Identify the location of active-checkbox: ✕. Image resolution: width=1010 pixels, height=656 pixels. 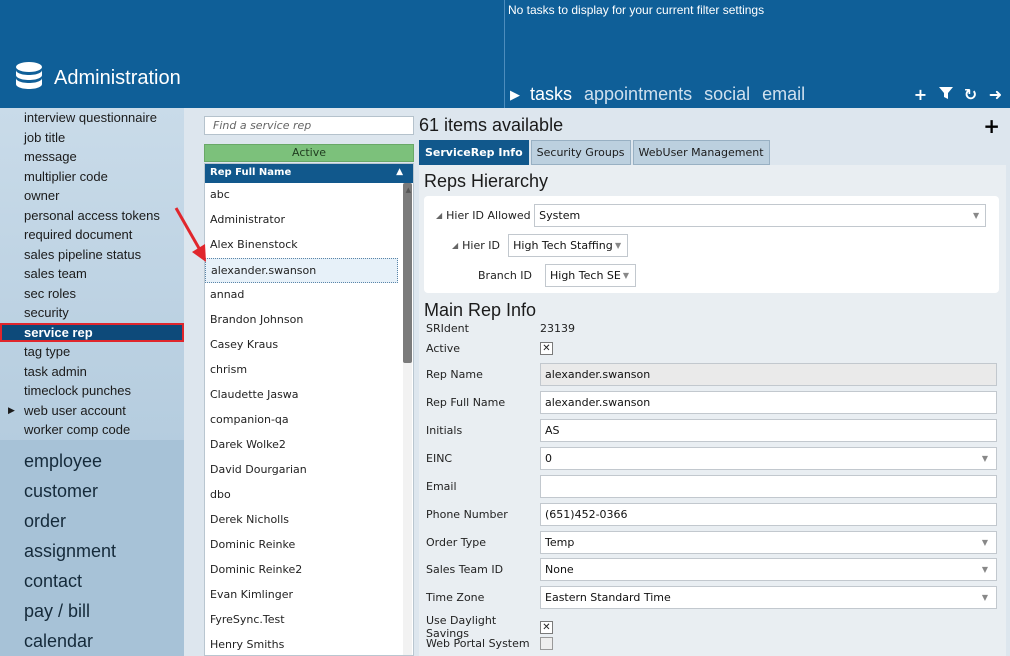
(546, 348).